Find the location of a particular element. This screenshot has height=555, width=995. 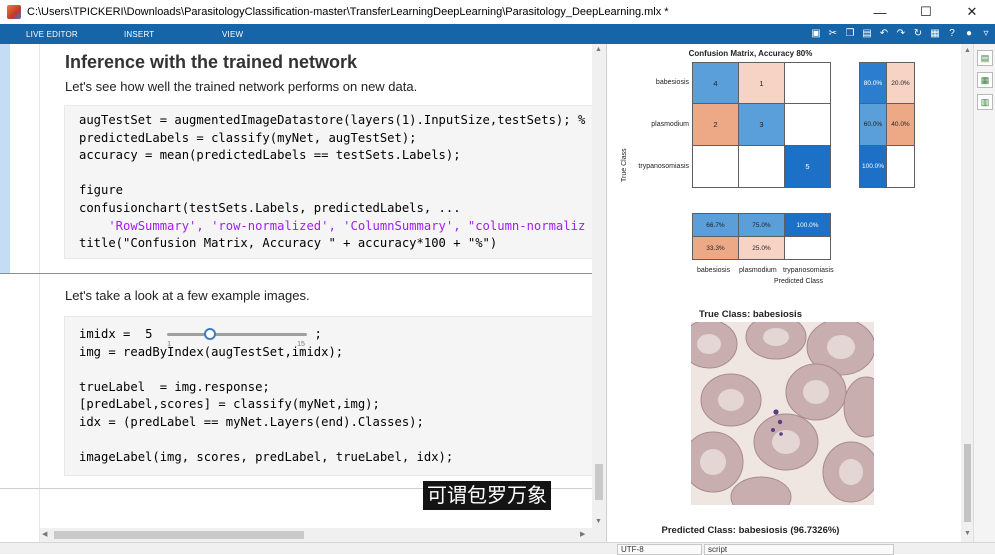

slider-track is located at coordinates (237, 334).